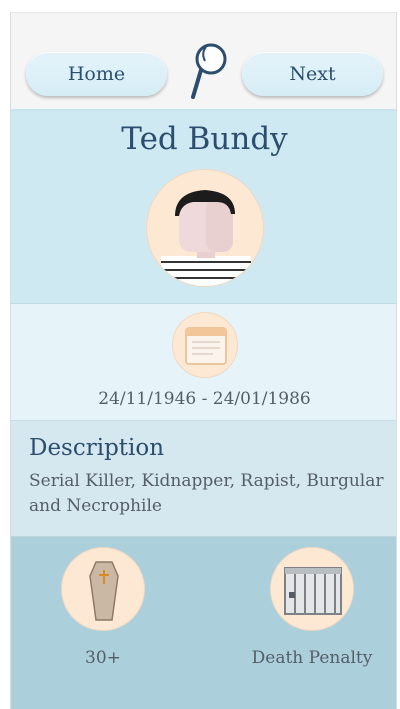 This screenshot has width=400, height=709. I want to click on victim-count: 30+, so click(103, 658).